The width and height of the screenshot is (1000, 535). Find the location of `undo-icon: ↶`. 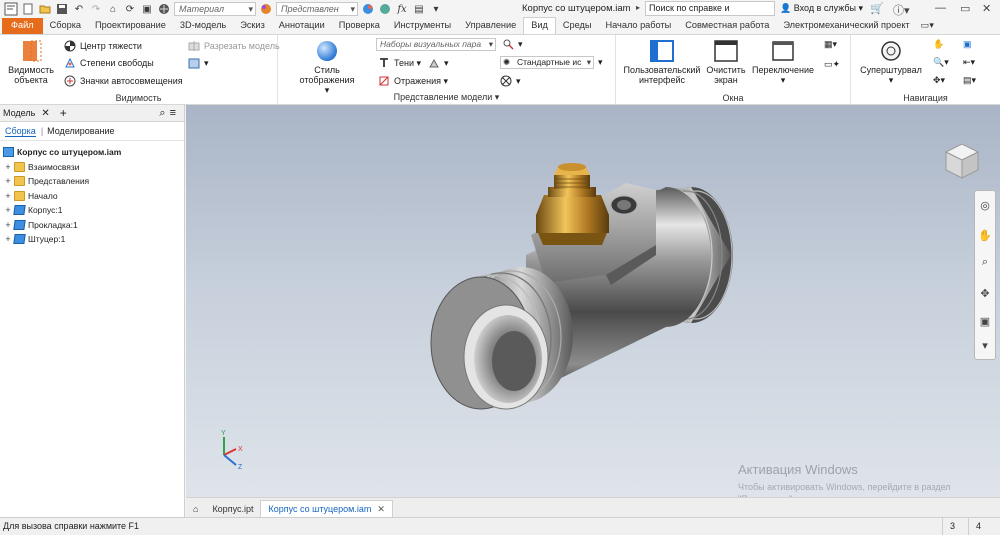

undo-icon: ↶ is located at coordinates (79, 9).